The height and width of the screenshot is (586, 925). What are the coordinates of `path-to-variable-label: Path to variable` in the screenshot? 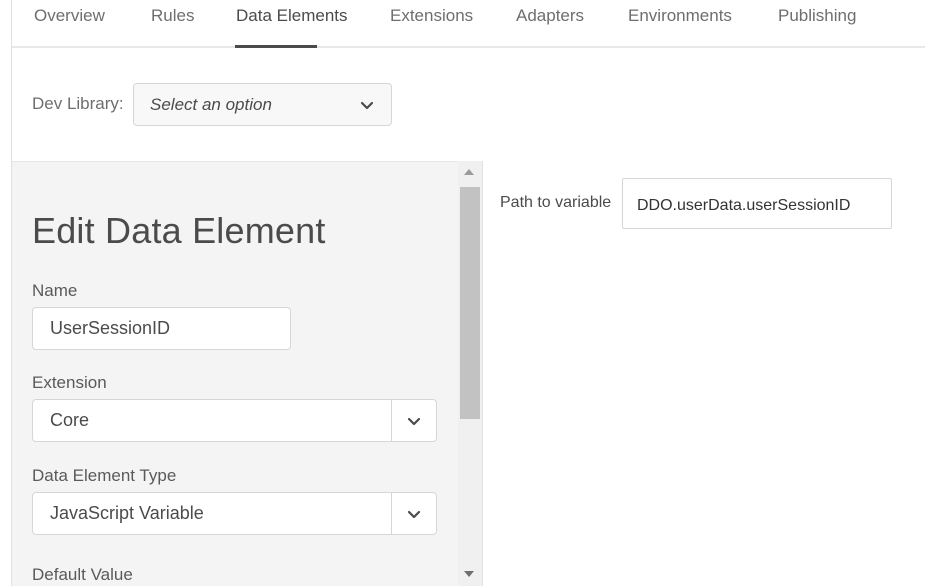 It's located at (556, 202).